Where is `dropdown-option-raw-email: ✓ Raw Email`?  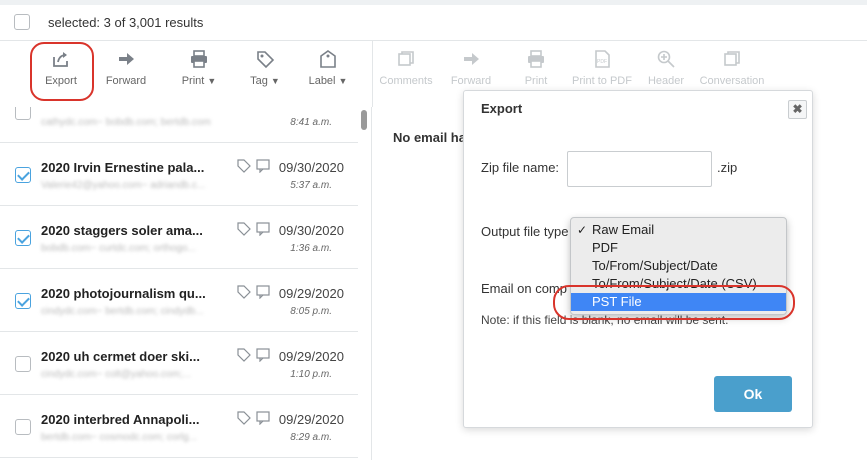 dropdown-option-raw-email: ✓ Raw Email is located at coordinates (678, 230).